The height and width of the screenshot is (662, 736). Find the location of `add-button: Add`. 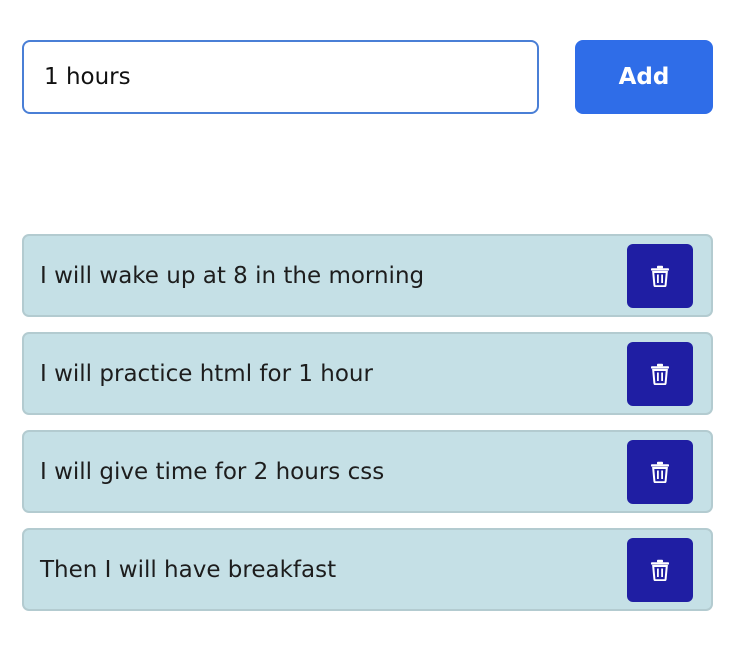

add-button: Add is located at coordinates (644, 77).